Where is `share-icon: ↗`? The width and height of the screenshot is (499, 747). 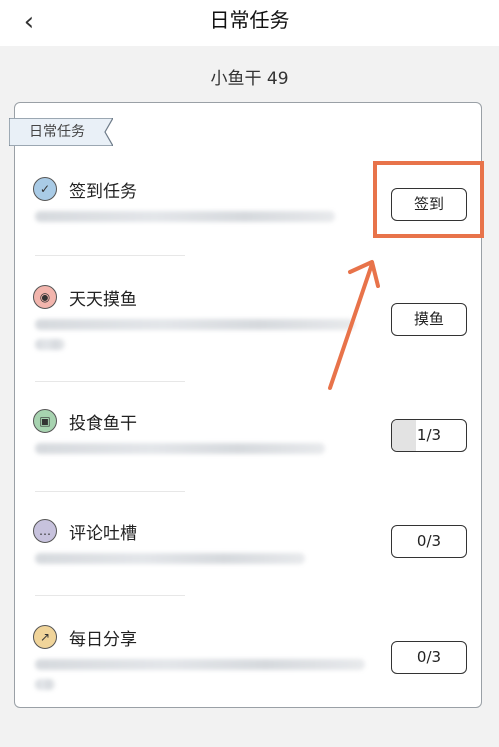 share-icon: ↗ is located at coordinates (45, 637).